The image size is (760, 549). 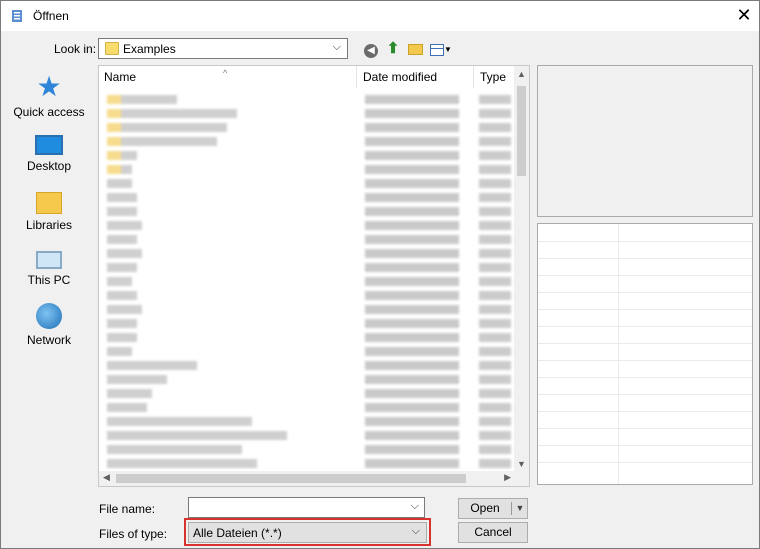 What do you see at coordinates (521, 74) in the screenshot?
I see `scroll-up-icon: ▲` at bounding box center [521, 74].